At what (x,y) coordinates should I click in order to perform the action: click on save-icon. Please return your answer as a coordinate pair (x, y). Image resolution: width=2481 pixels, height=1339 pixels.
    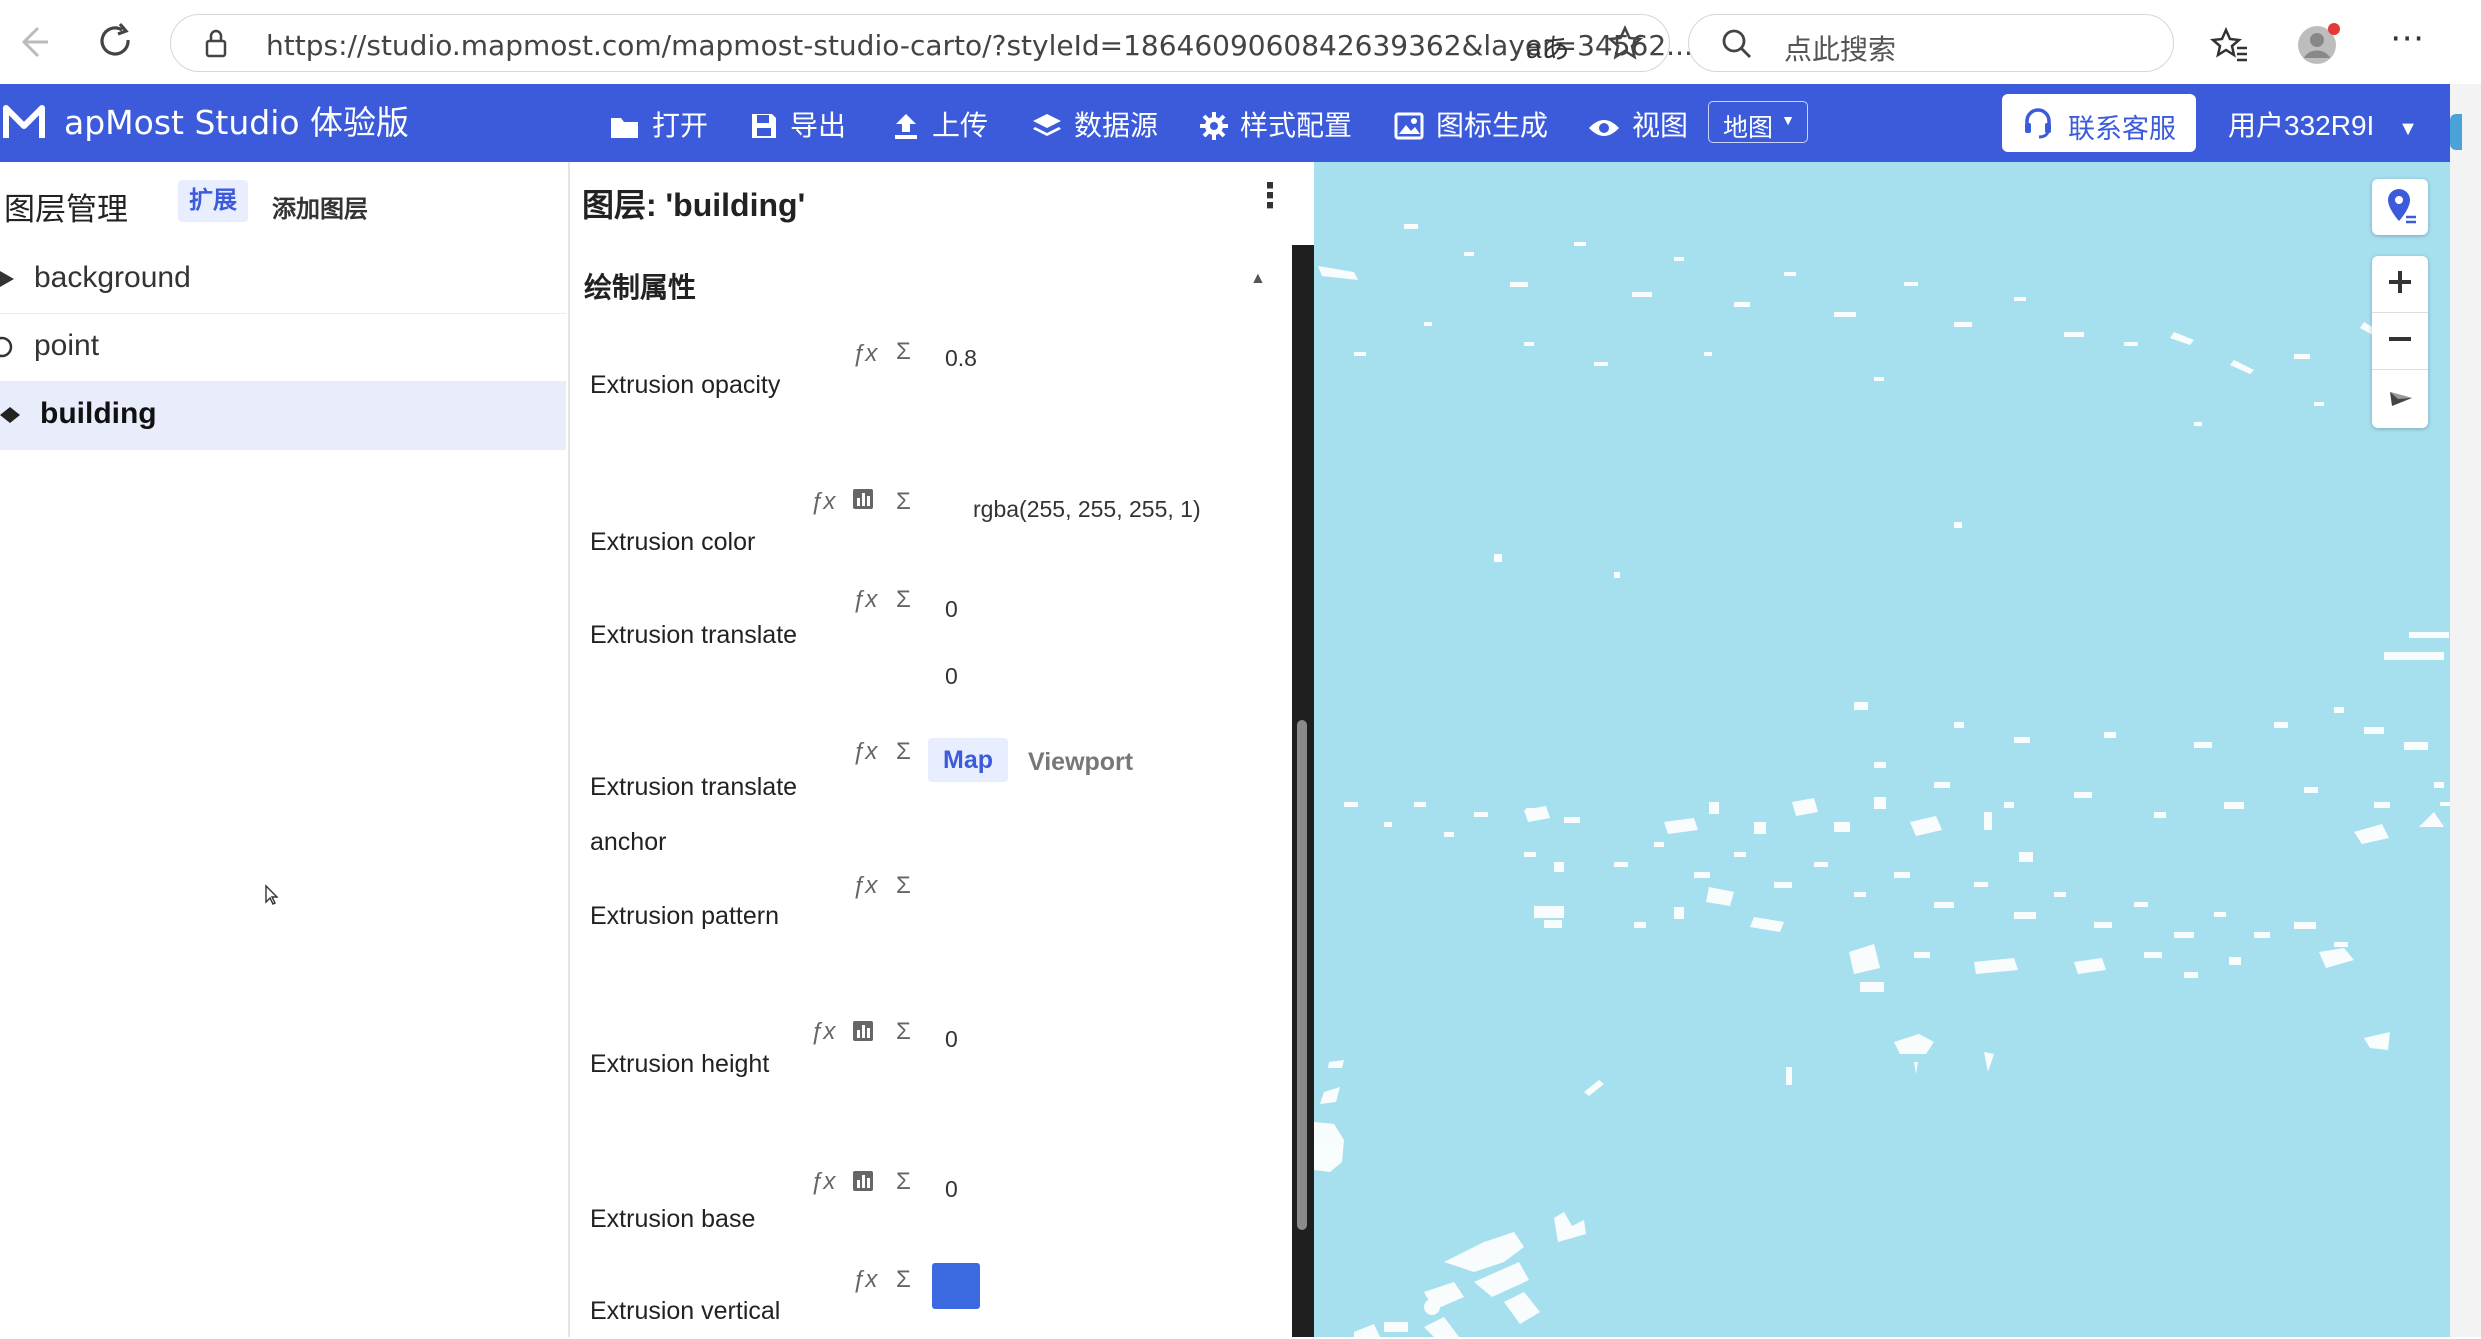
    Looking at the image, I should click on (764, 126).